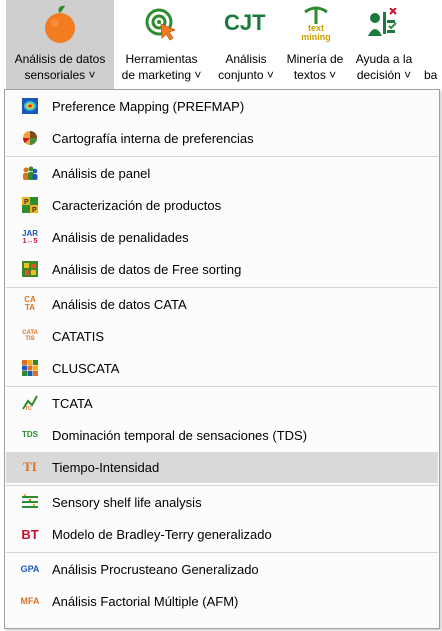 Image resolution: width=442 pixels, height=631 pixels. What do you see at coordinates (30, 368) in the screenshot?
I see `cluscata-icon` at bounding box center [30, 368].